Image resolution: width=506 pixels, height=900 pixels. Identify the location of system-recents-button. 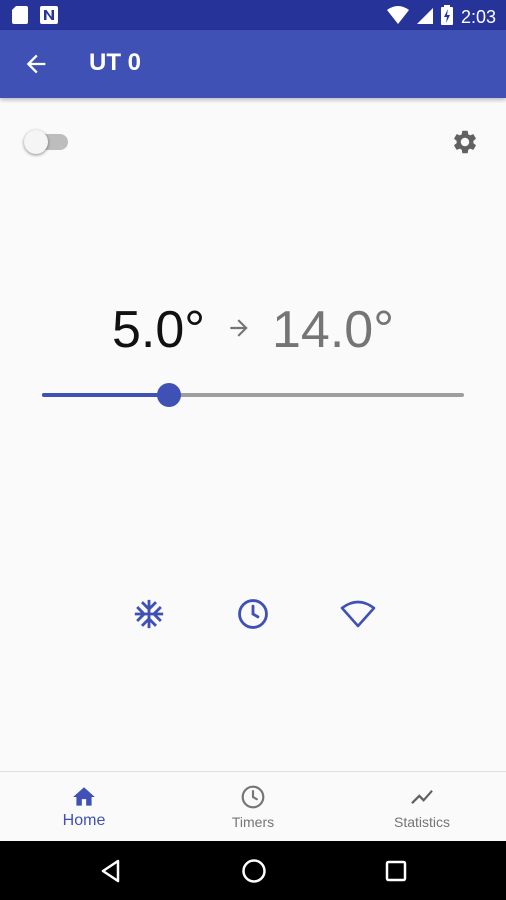
(396, 871).